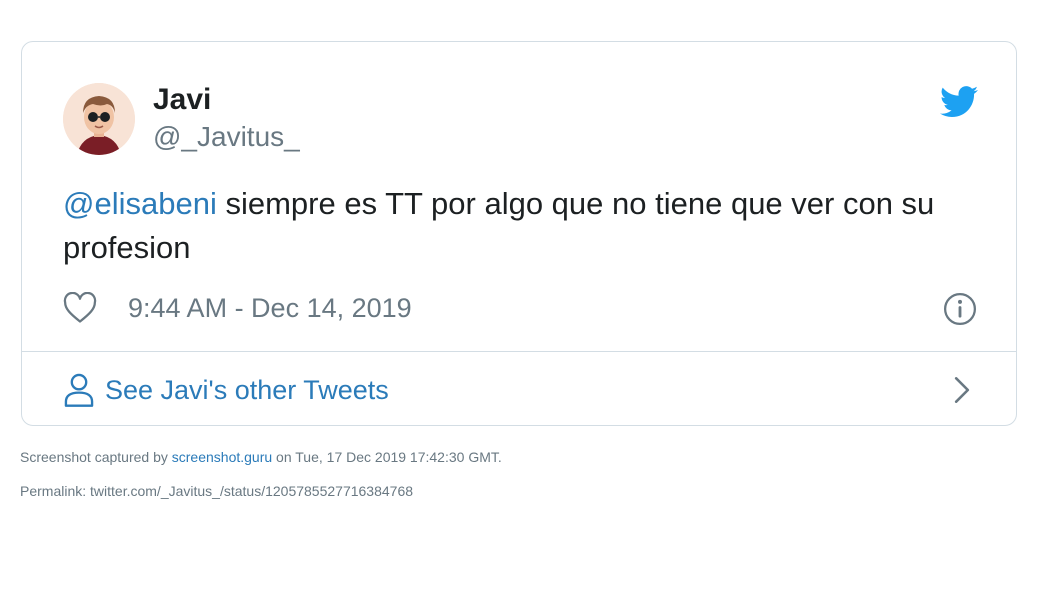 Image resolution: width=1040 pixels, height=612 pixels. Describe the element at coordinates (226, 137) in the screenshot. I see `author-handle: @_Javitus_` at that location.